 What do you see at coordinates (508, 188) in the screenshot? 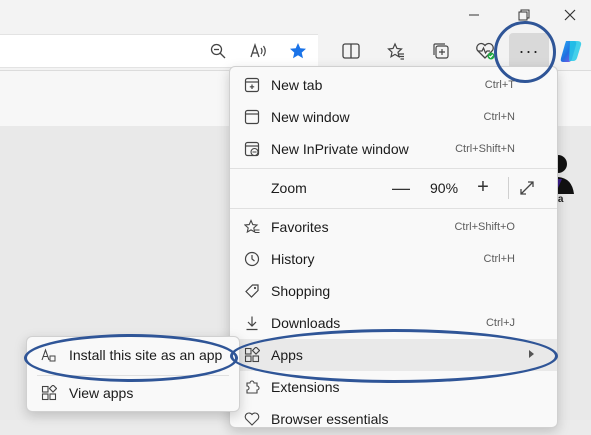
I see `zoom-divider` at bounding box center [508, 188].